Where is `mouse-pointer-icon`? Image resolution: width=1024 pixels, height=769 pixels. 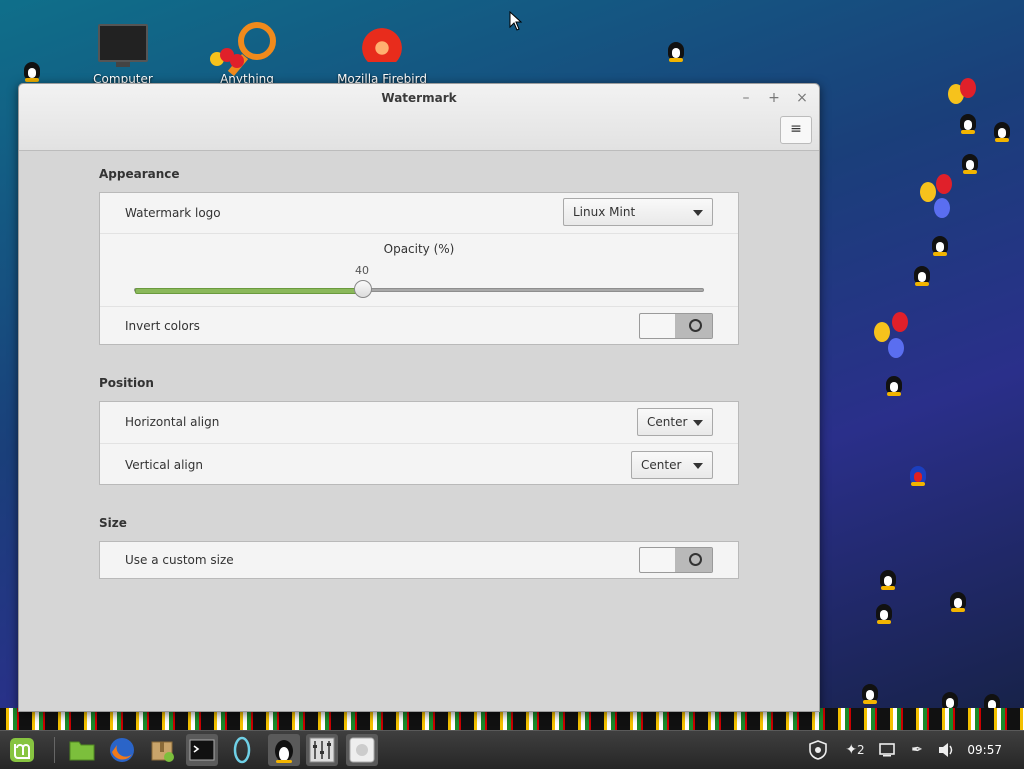
mouse-pointer-icon is located at coordinates (516, 21).